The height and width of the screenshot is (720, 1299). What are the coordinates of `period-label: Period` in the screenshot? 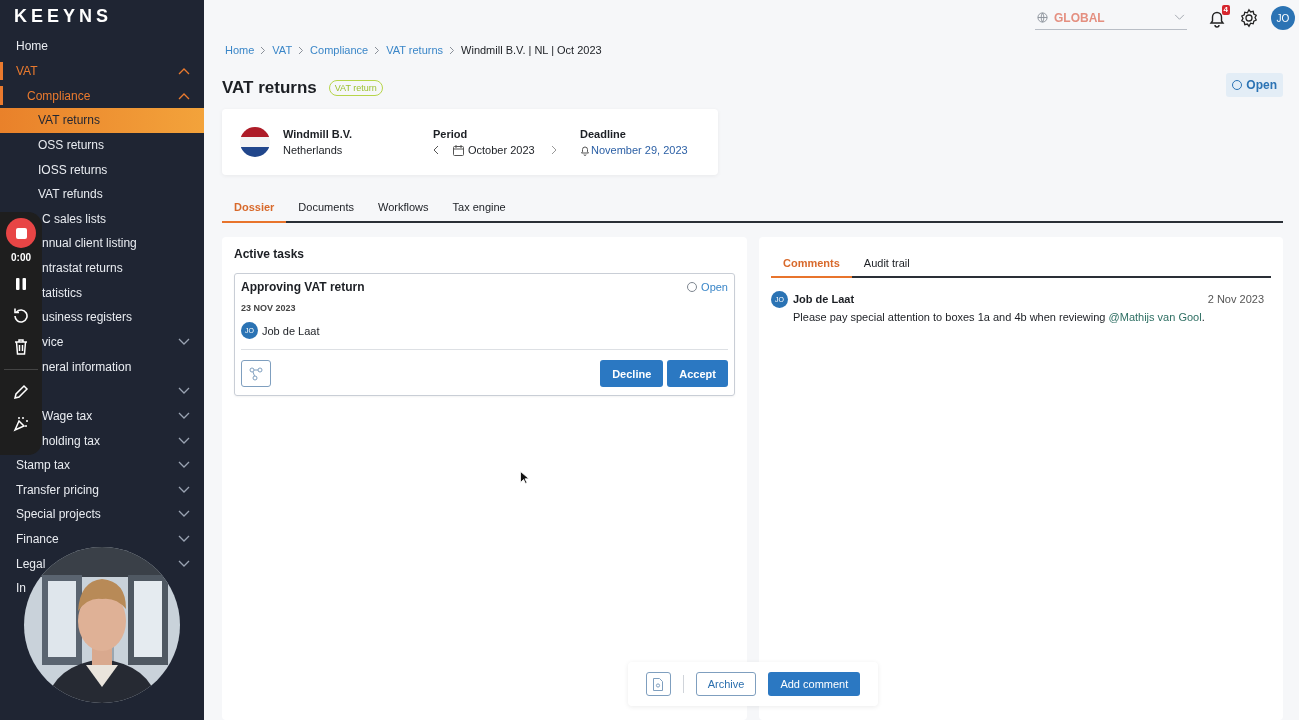 It's located at (451, 134).